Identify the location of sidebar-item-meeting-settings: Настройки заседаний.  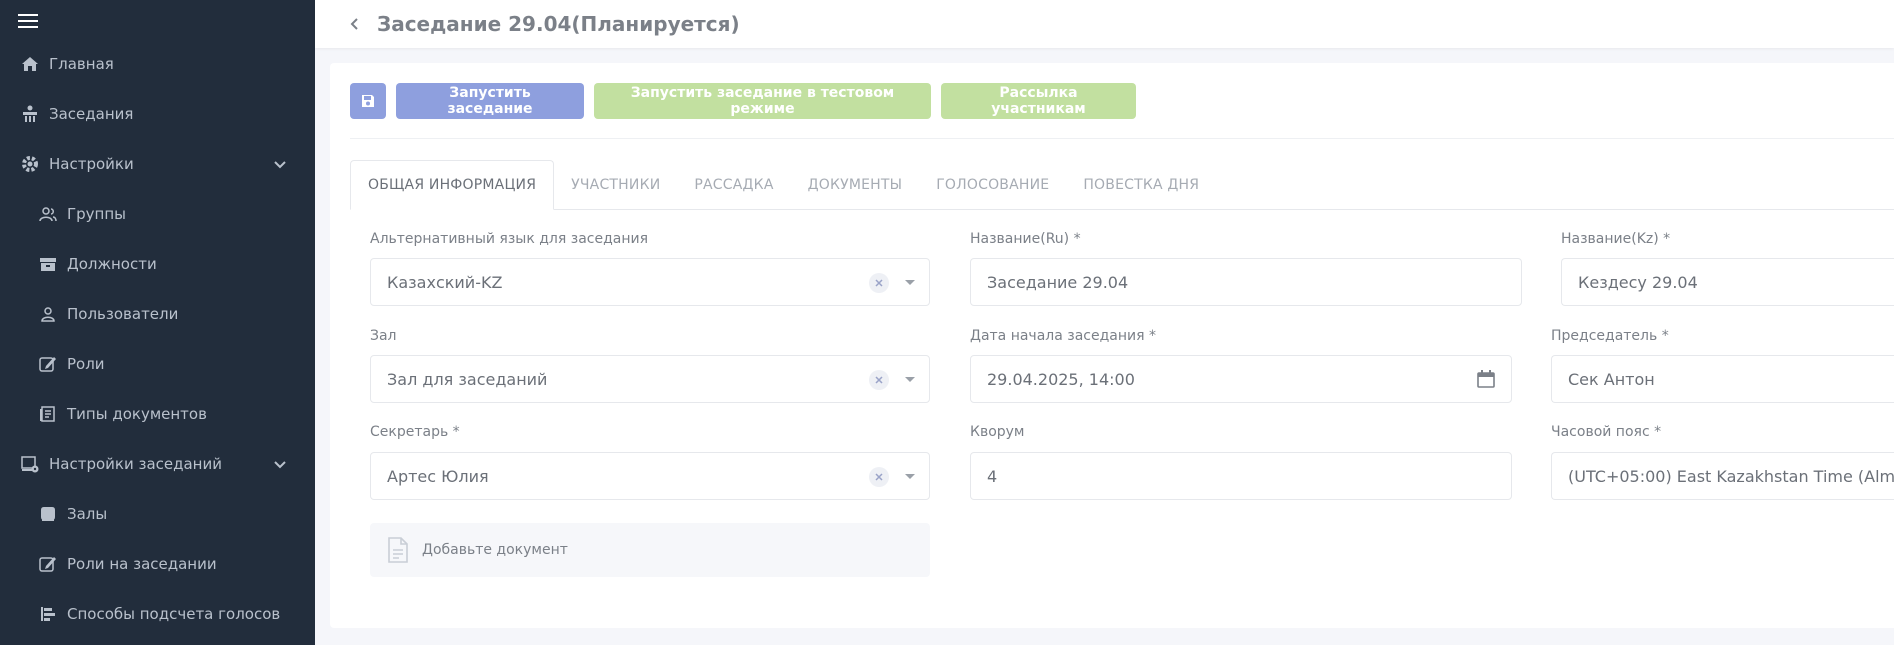
(157, 464).